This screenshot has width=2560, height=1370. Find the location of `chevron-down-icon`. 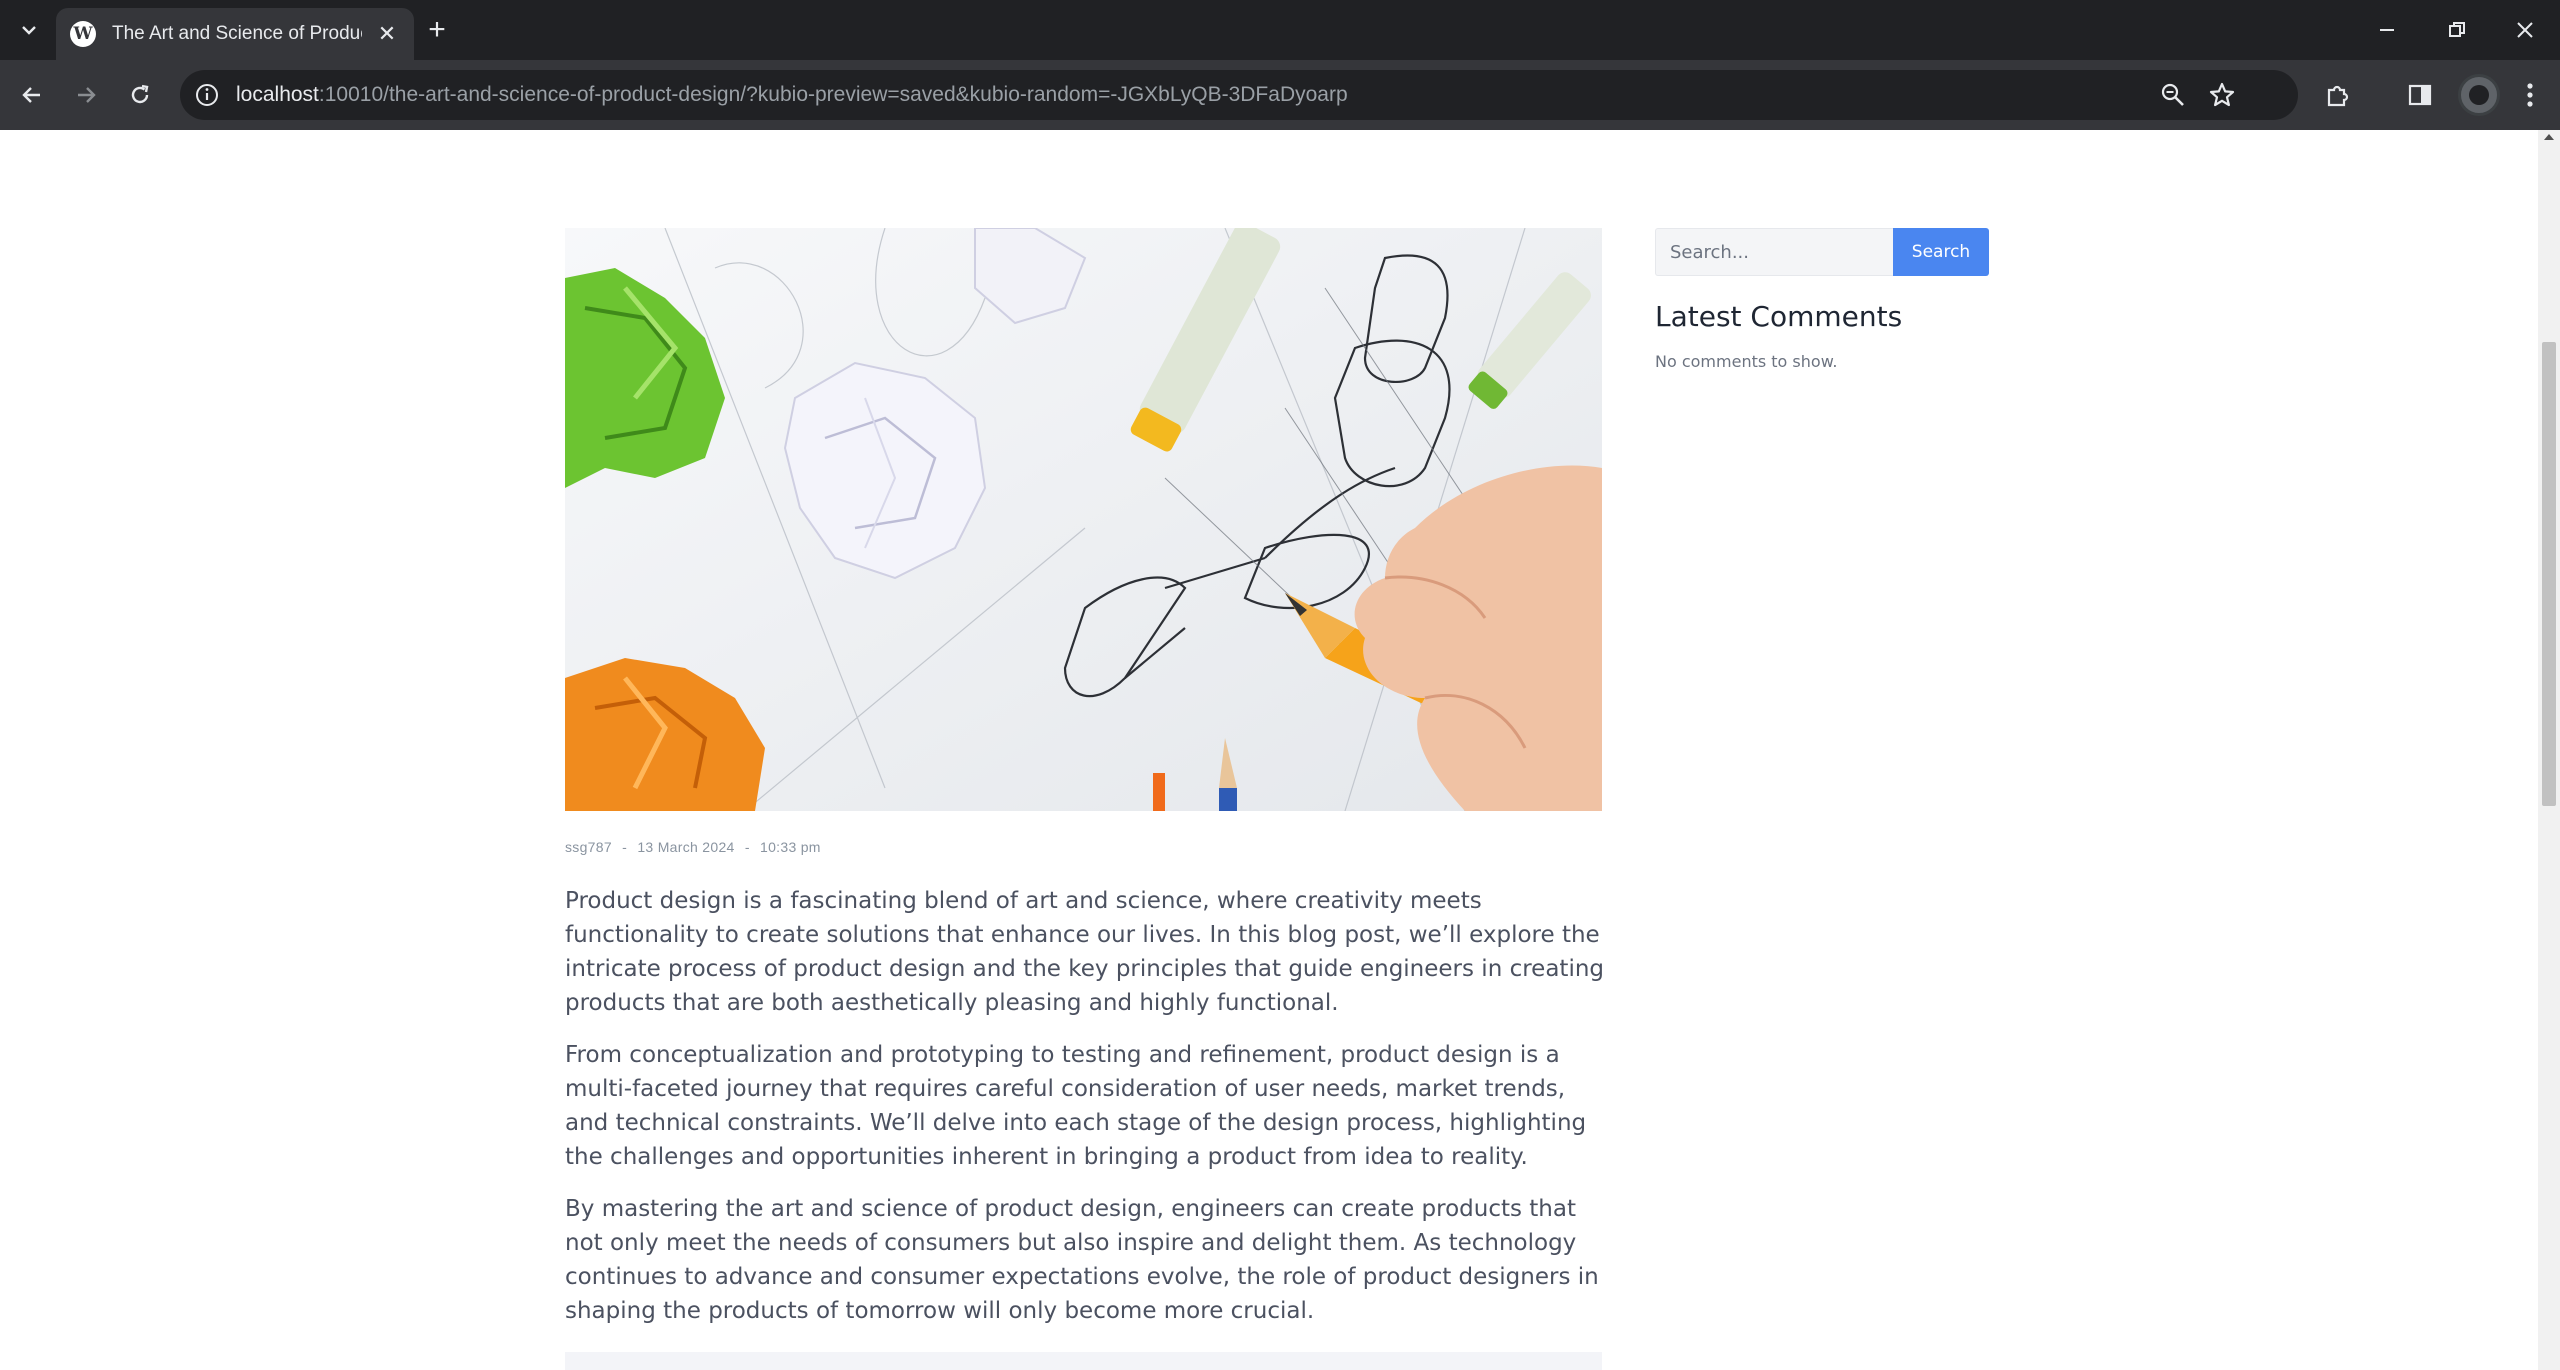

chevron-down-icon is located at coordinates (29, 30).